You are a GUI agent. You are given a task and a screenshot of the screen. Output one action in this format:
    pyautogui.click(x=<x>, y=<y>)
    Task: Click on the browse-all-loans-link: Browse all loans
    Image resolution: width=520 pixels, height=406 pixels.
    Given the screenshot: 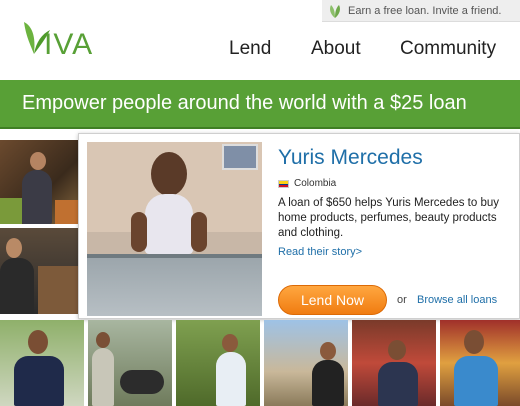 What is the action you would take?
    pyautogui.click(x=457, y=300)
    